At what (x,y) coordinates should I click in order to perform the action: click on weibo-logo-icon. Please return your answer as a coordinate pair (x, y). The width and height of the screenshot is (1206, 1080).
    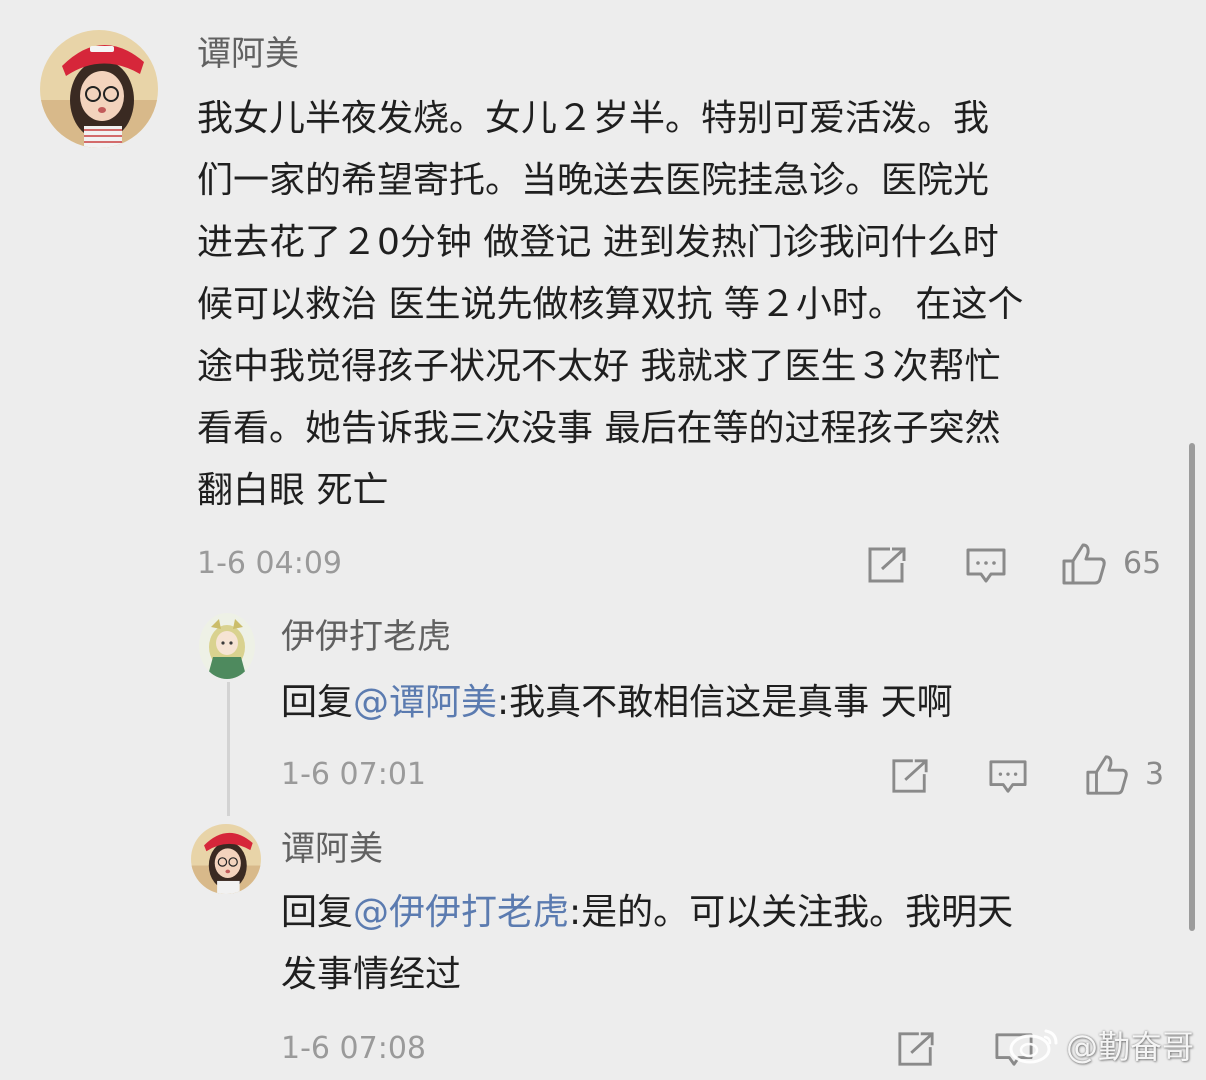
    Looking at the image, I should click on (1033, 1046).